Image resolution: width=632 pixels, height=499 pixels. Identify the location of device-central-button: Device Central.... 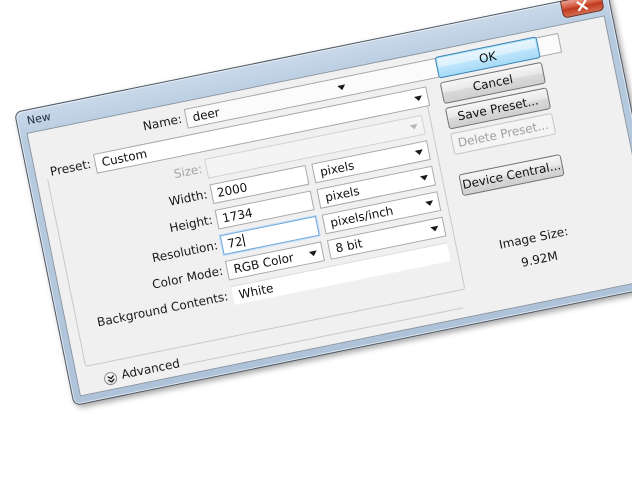
(511, 175).